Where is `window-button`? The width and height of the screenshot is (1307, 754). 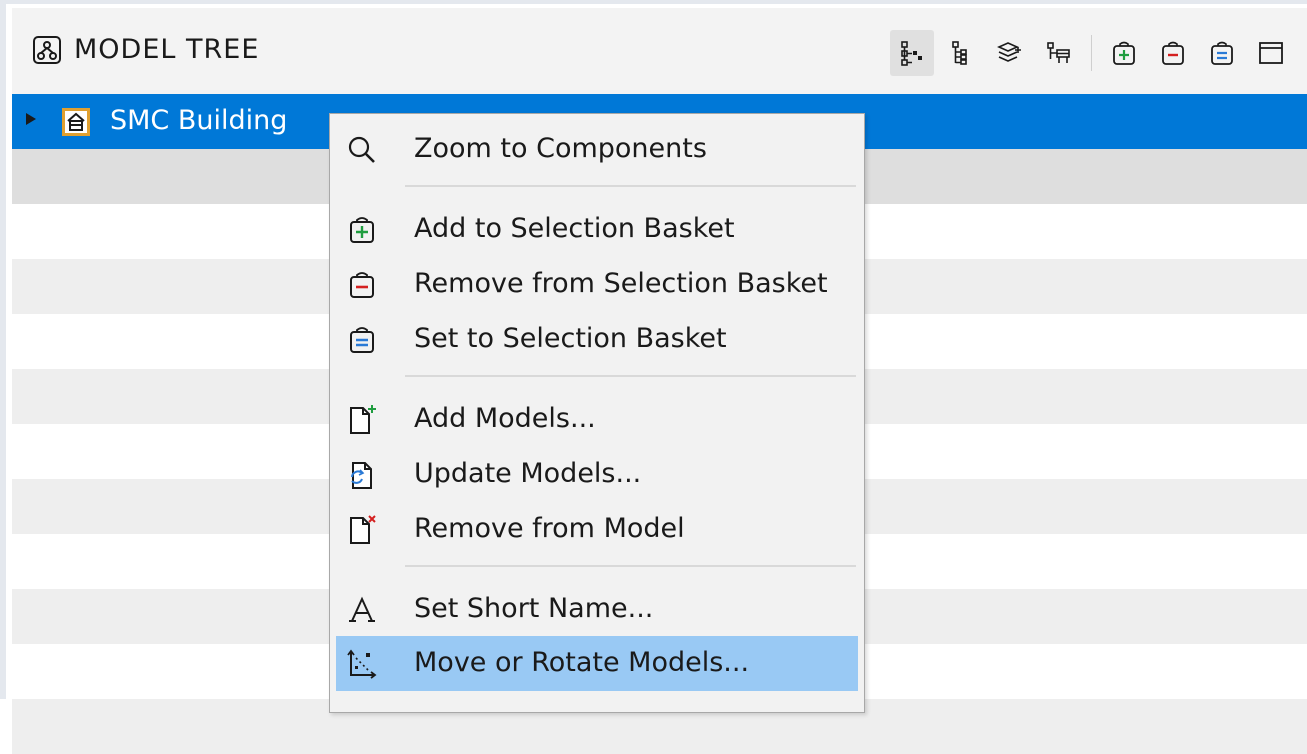
window-button is located at coordinates (1271, 53).